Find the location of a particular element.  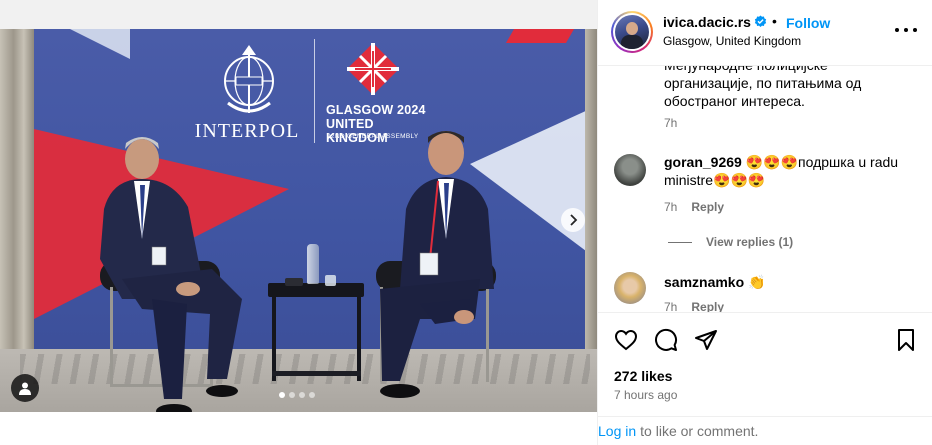

table-shelf is located at coordinates (316, 373).